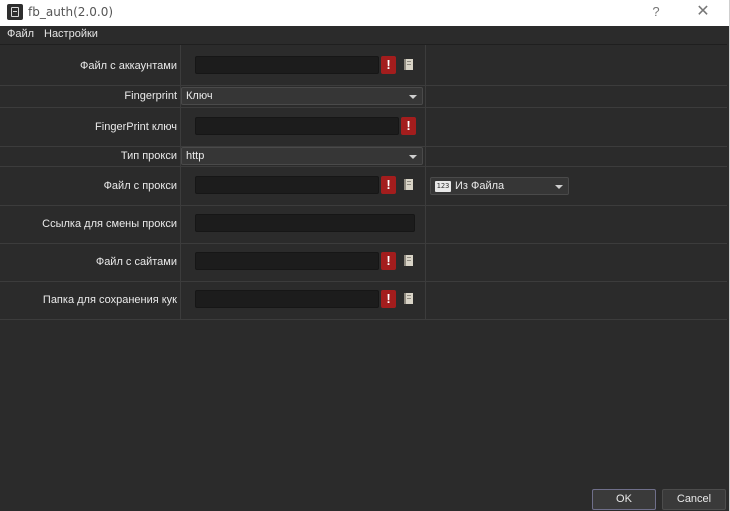  I want to click on window-title: fb_auth(2.0.0), so click(71, 12).